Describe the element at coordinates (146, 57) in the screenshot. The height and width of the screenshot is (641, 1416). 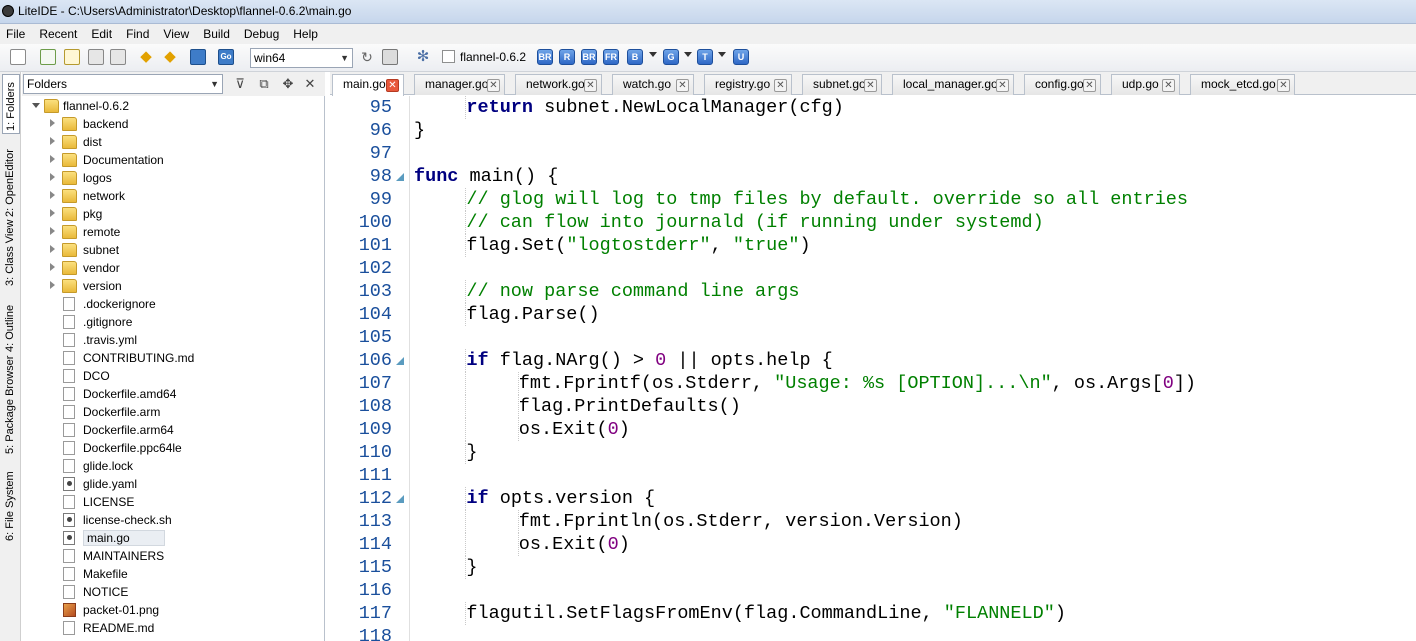
I see `back-arrow-icon: ◆` at that location.